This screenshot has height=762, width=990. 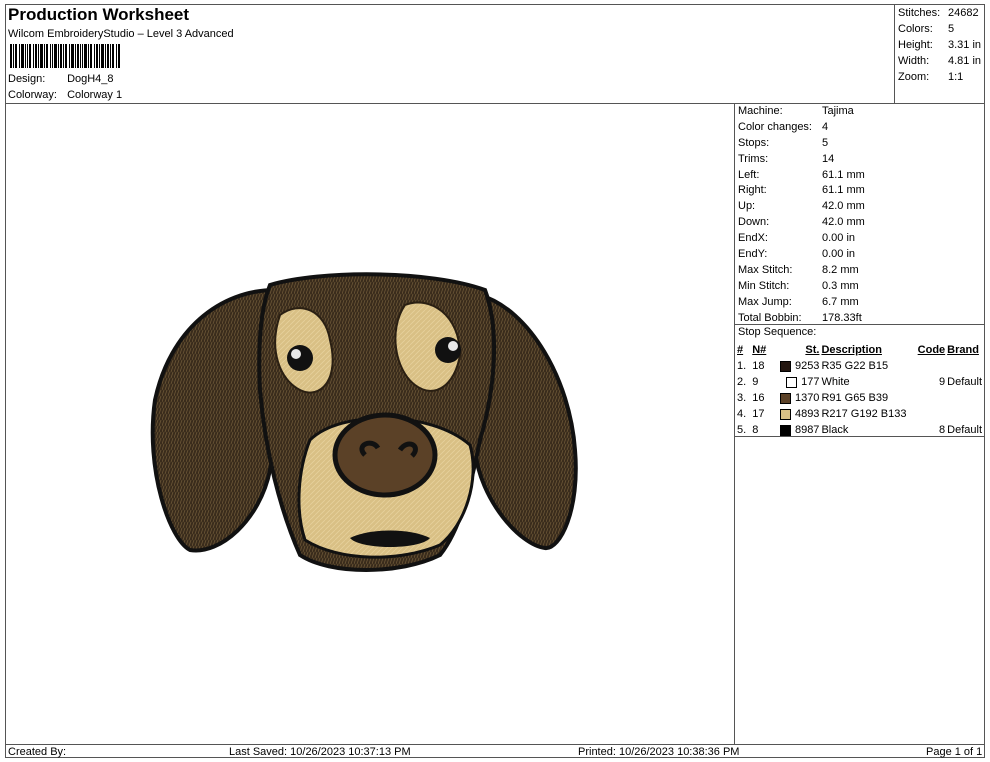 I want to click on spec-row: Up: 42.0 mm, so click(x=801, y=207).